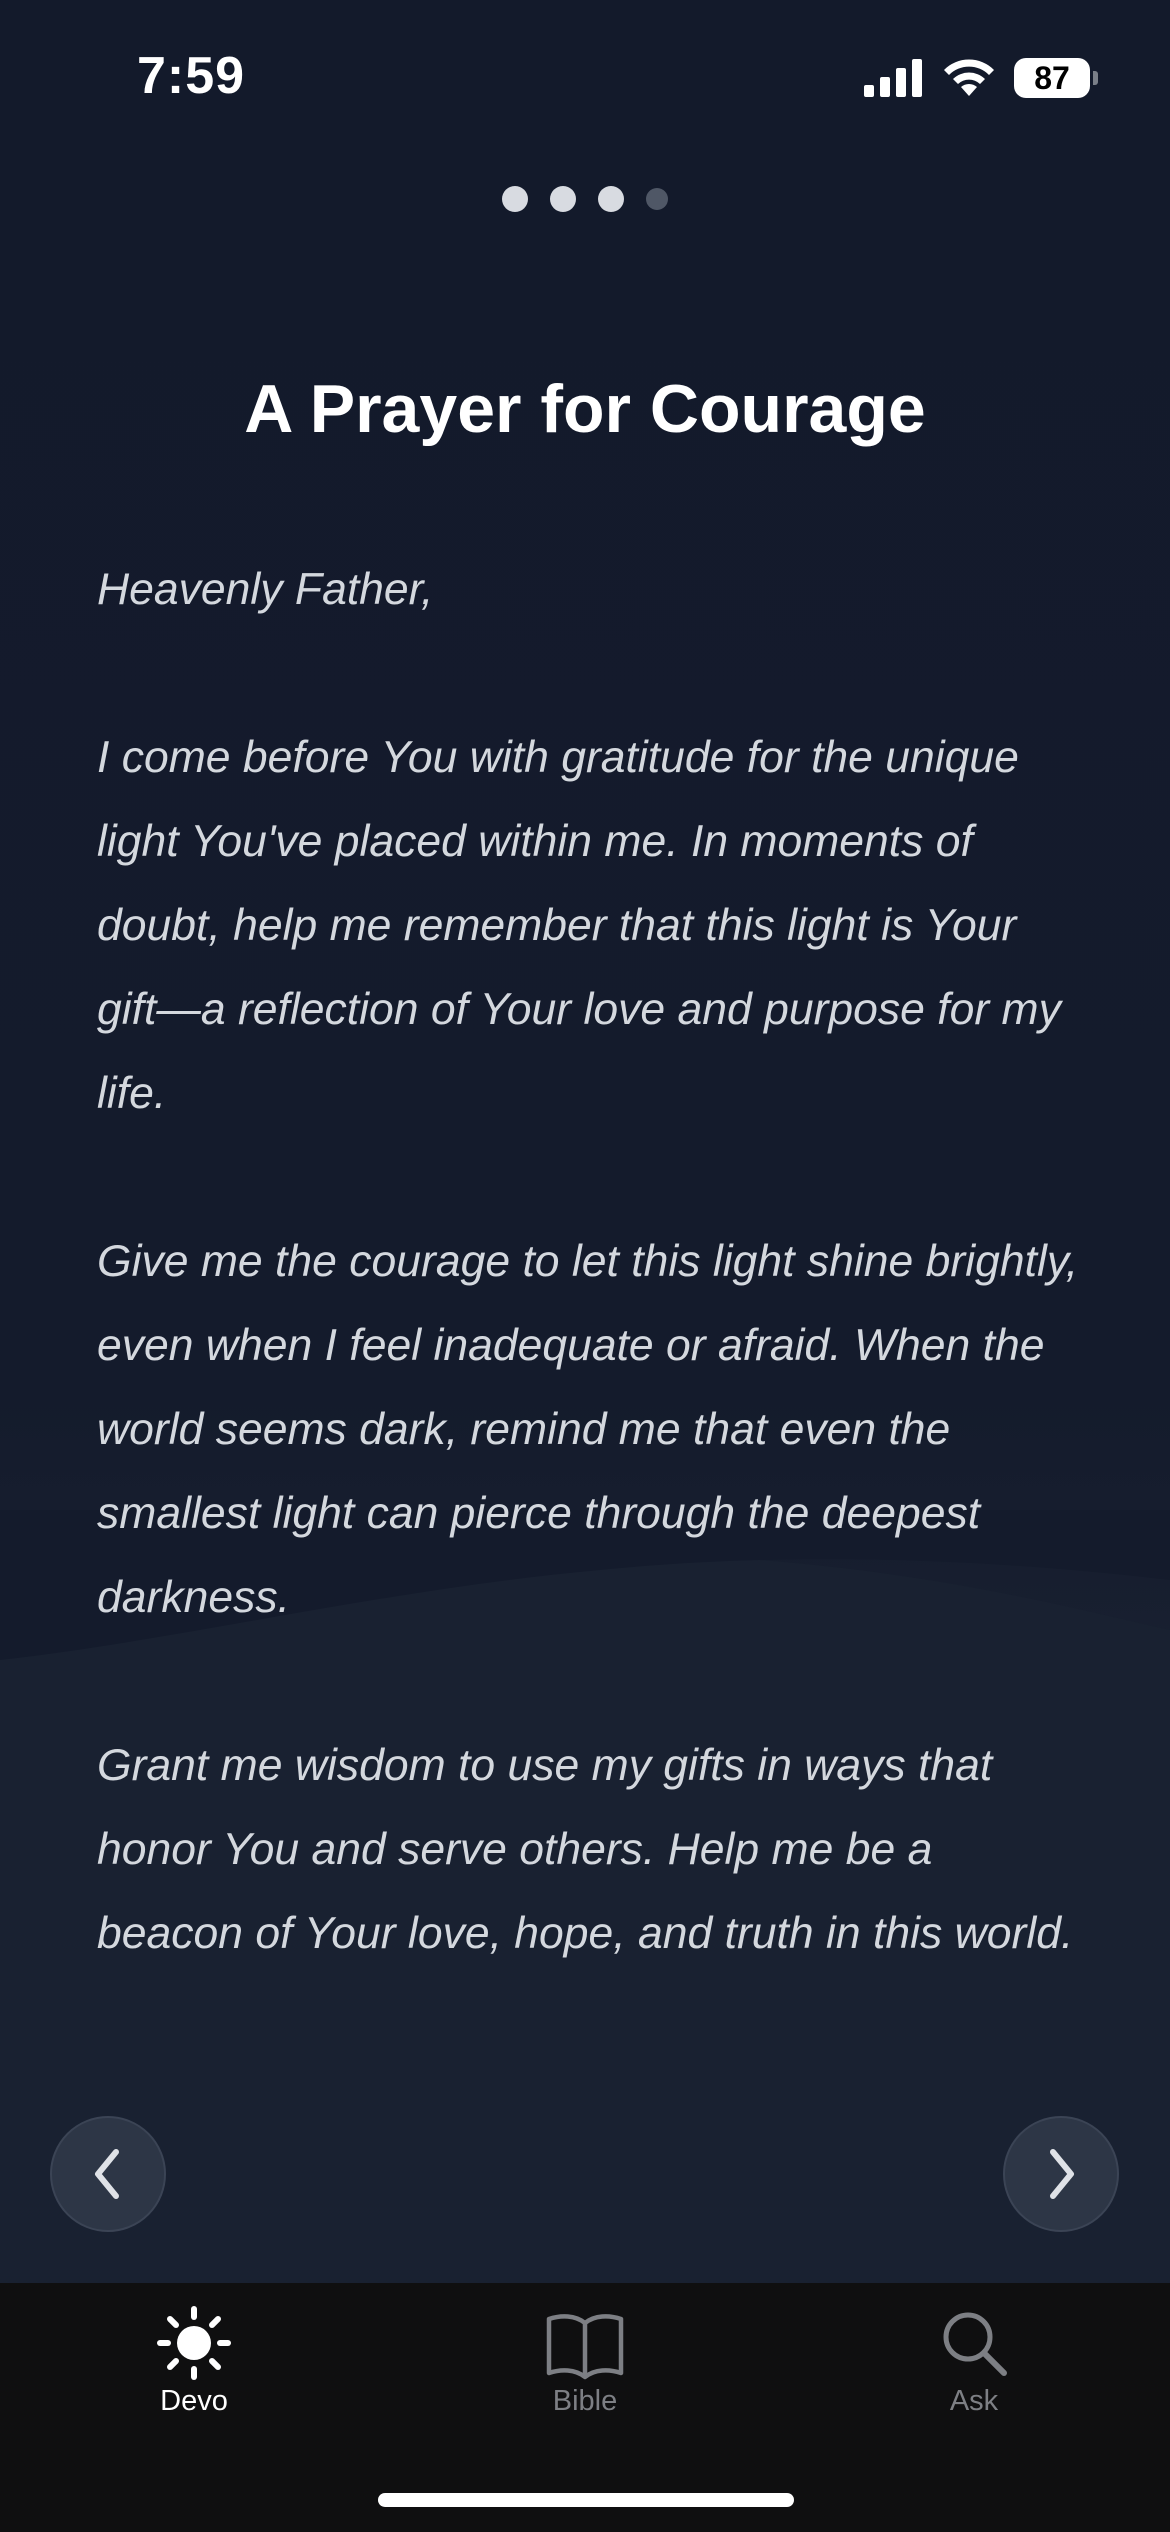 The image size is (1170, 2532). Describe the element at coordinates (585, 409) in the screenshot. I see `devotional-title: A Prayer for Courage` at that location.